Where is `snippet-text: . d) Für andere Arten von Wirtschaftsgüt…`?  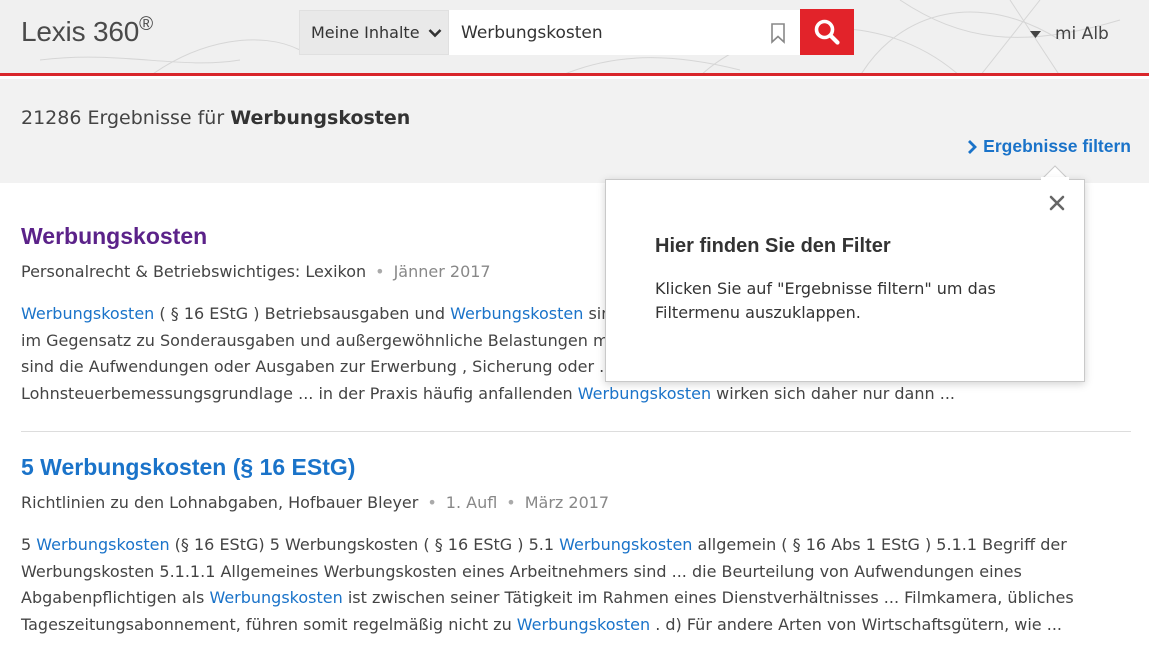 snippet-text: . d) Für andere Arten von Wirtschaftsgüt… is located at coordinates (856, 624).